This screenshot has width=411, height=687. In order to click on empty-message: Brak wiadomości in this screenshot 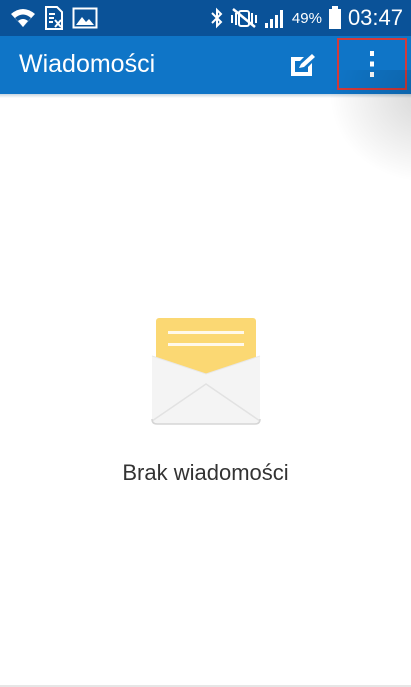, I will do `click(205, 472)`.